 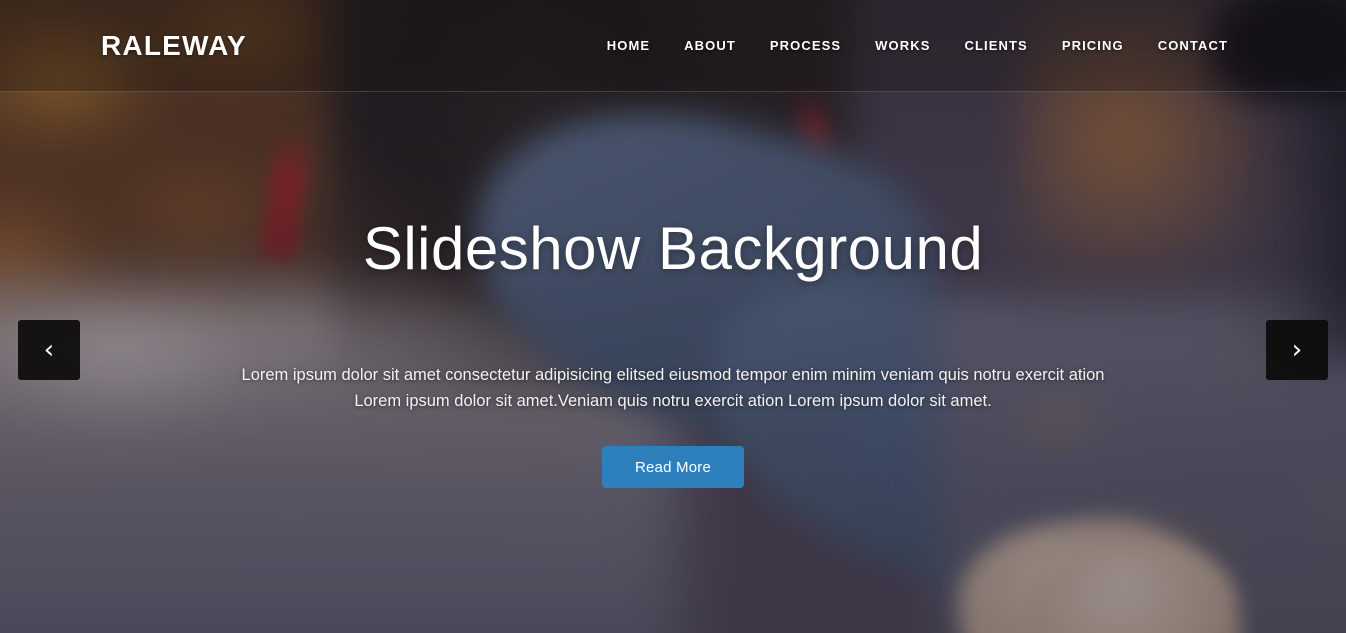 What do you see at coordinates (805, 45) in the screenshot?
I see `nav-item-process: PROCESS` at bounding box center [805, 45].